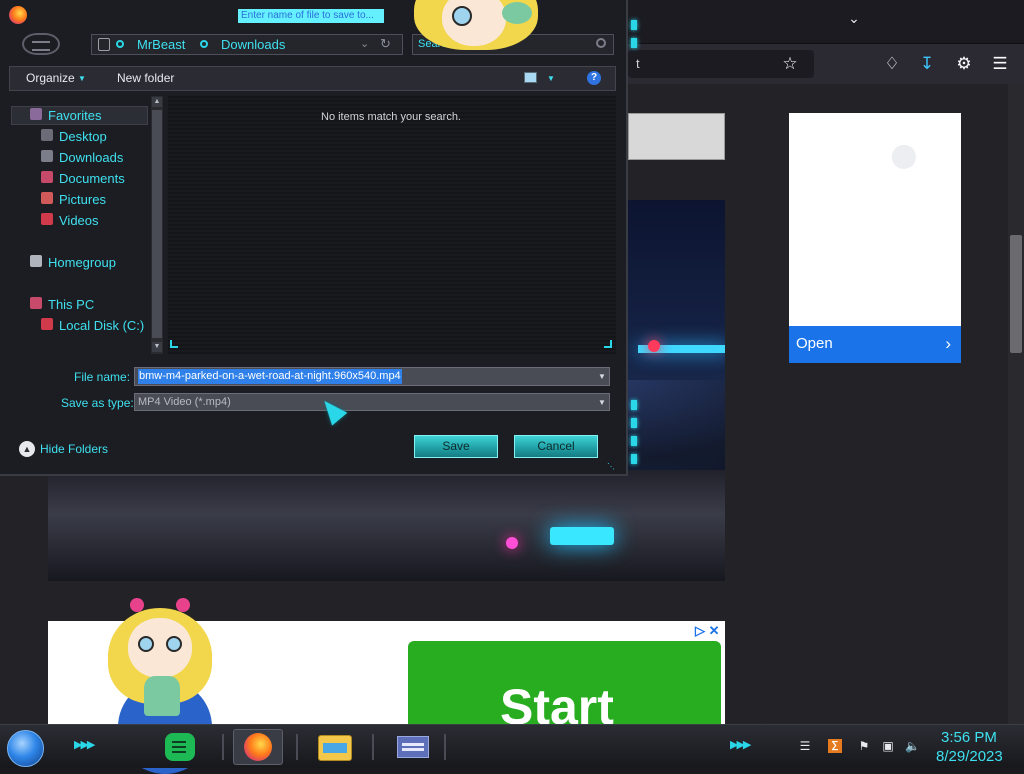 The image size is (1024, 774). Describe the element at coordinates (386, 525) in the screenshot. I see `video-road` at that location.